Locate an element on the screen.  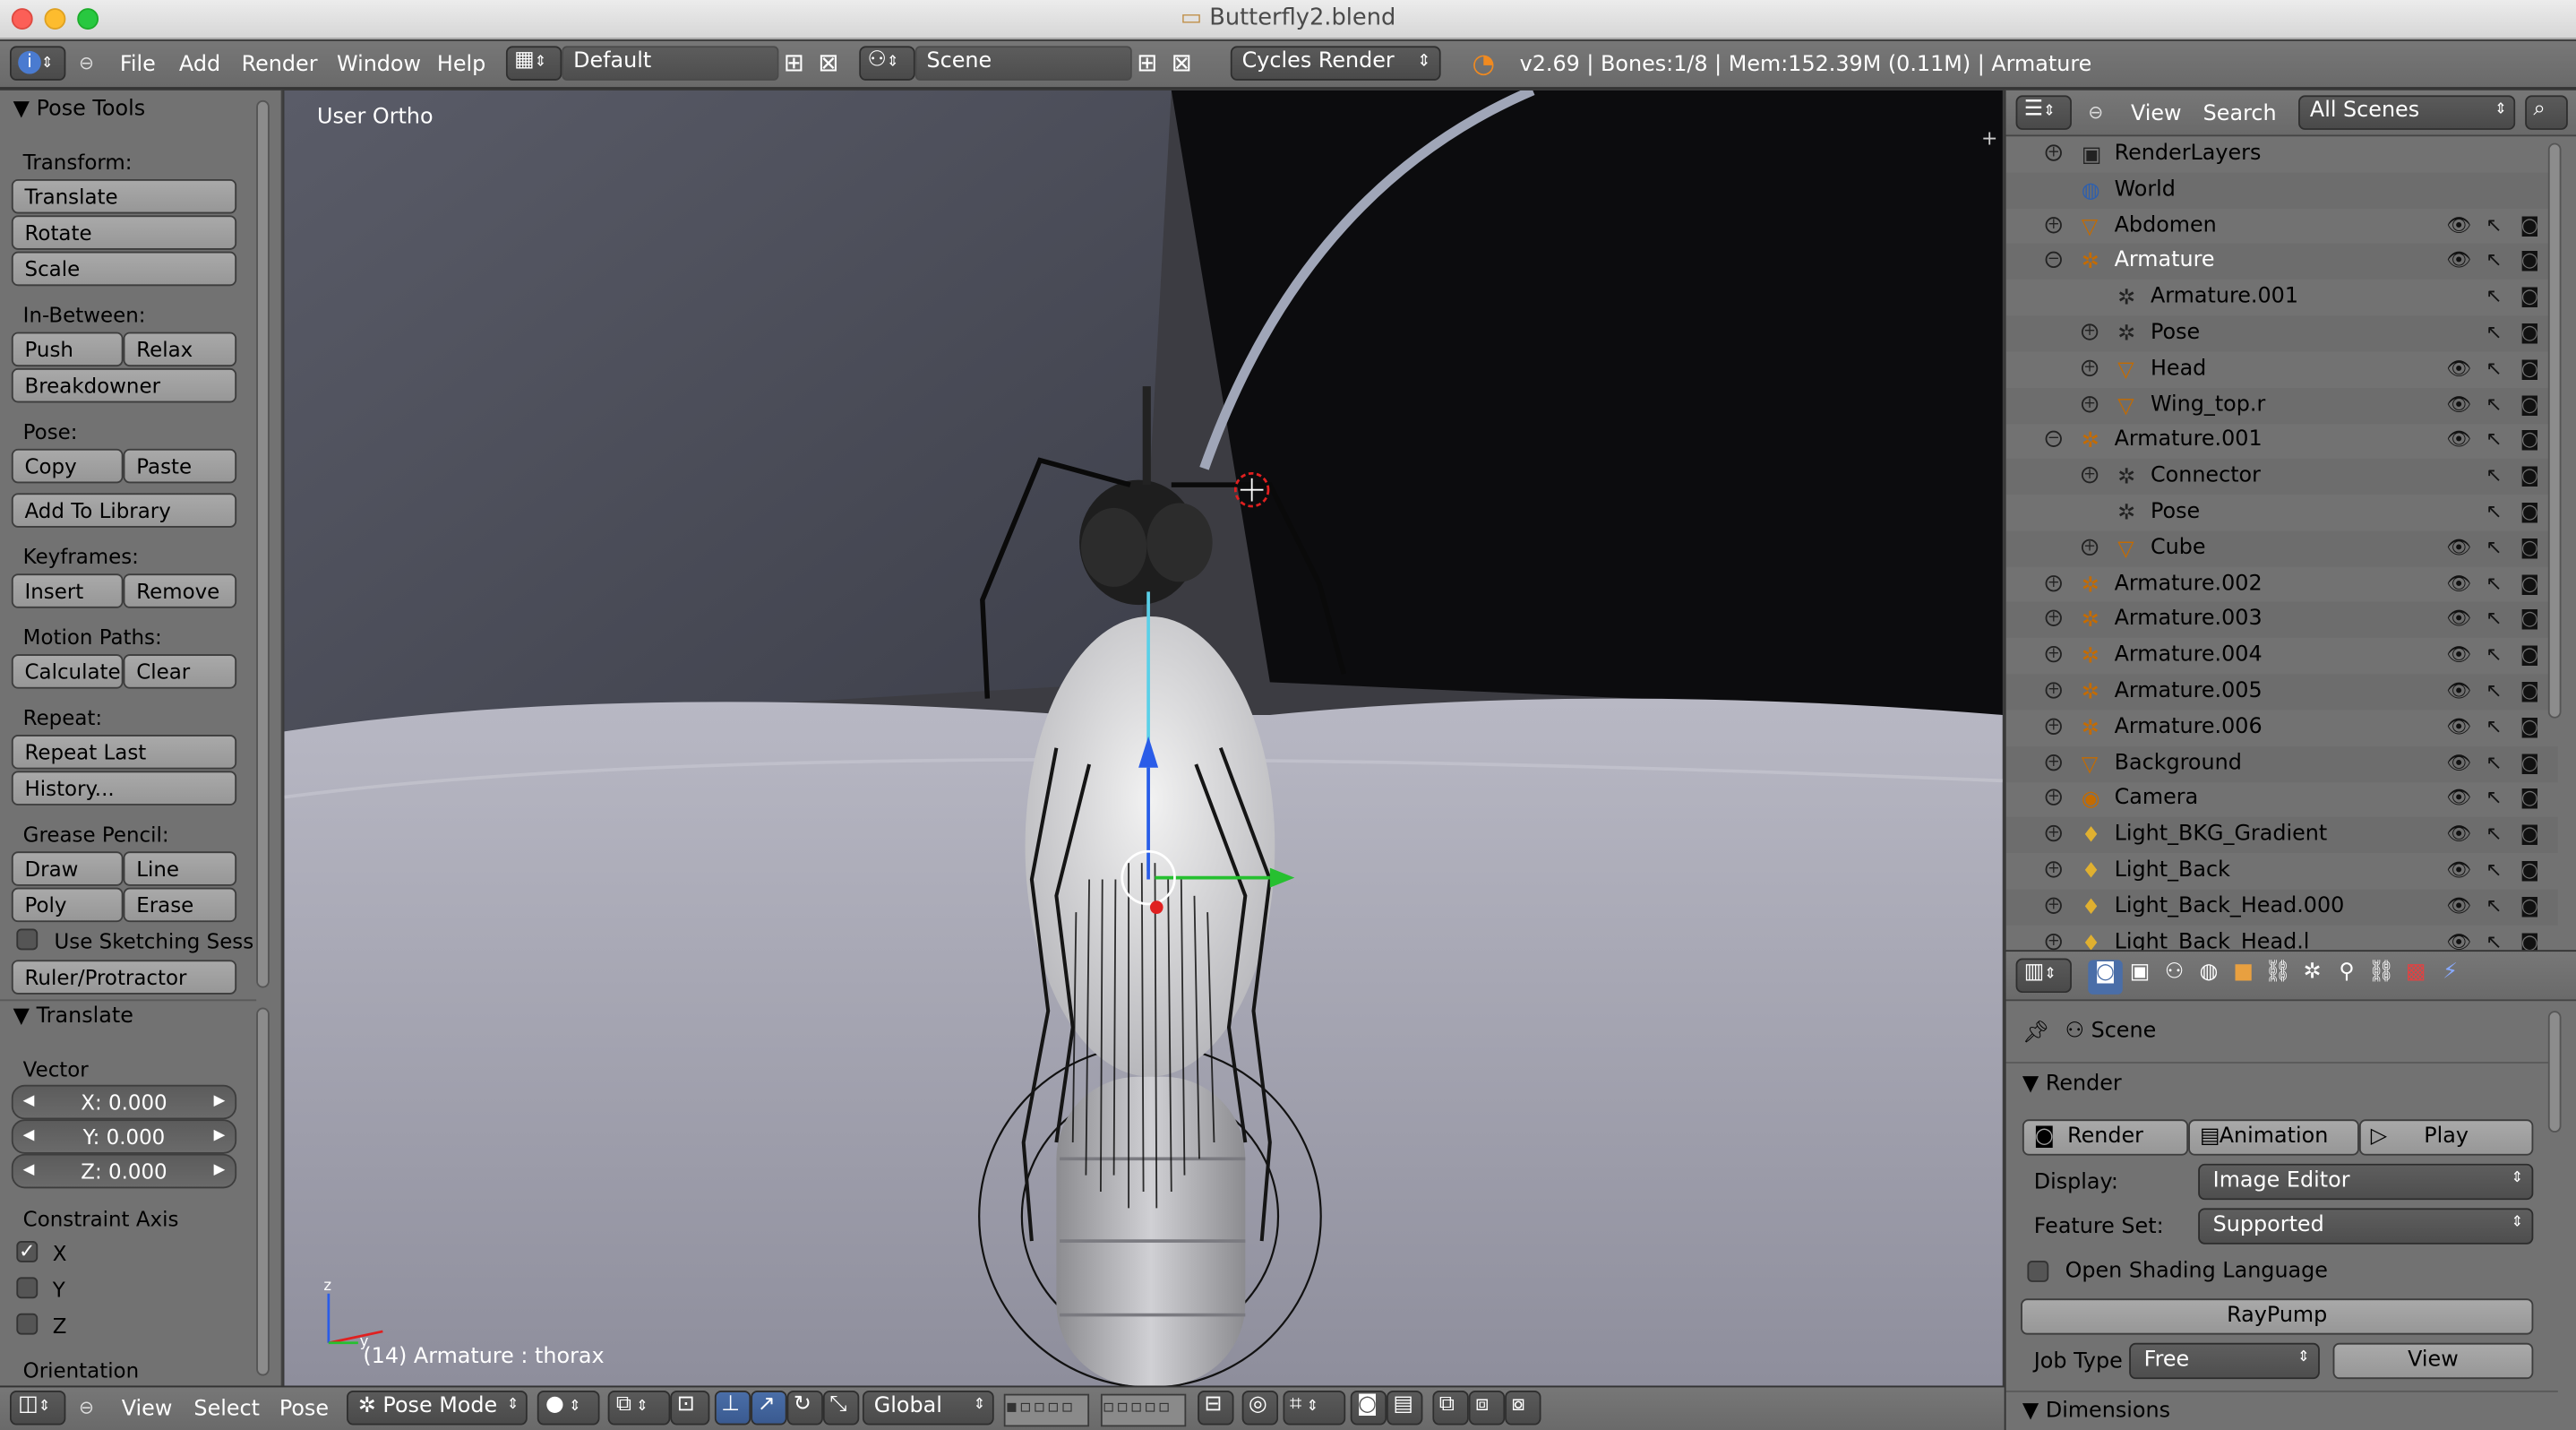
toolshelf-scrollbar is located at coordinates (263, 543).